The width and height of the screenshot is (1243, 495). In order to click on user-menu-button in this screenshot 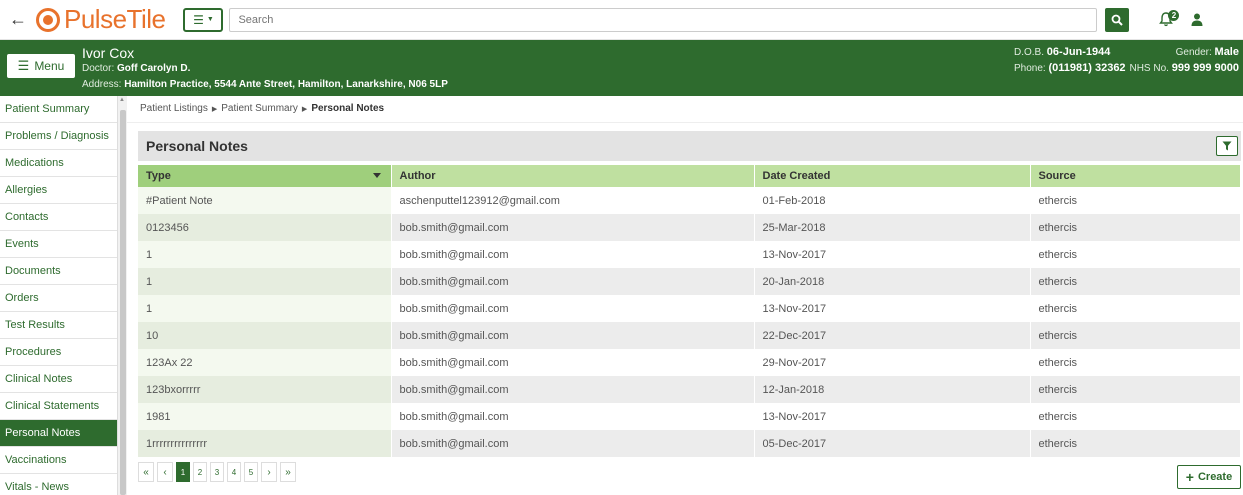, I will do `click(1197, 20)`.